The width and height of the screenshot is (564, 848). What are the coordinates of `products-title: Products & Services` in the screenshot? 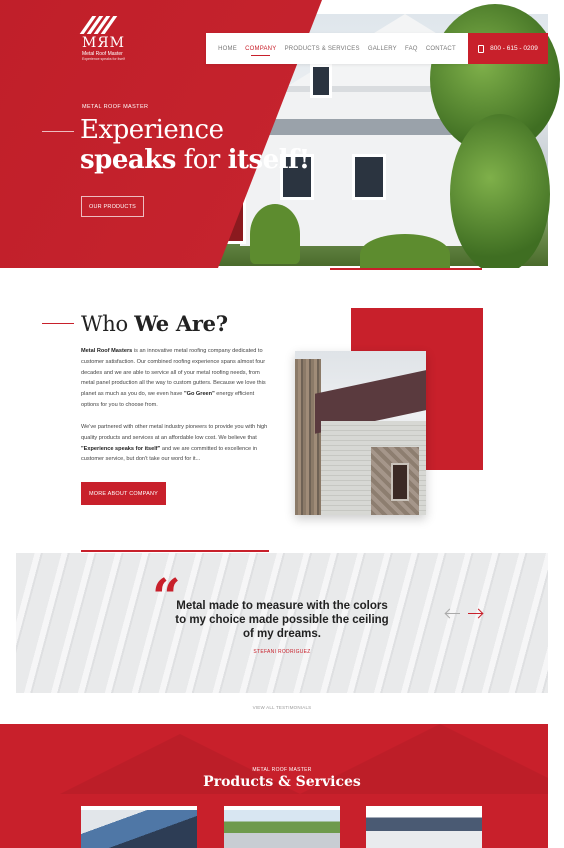 It's located at (282, 782).